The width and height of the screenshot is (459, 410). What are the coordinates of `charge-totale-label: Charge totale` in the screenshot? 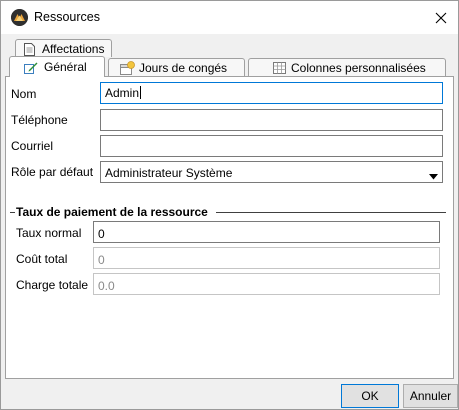 It's located at (52, 285).